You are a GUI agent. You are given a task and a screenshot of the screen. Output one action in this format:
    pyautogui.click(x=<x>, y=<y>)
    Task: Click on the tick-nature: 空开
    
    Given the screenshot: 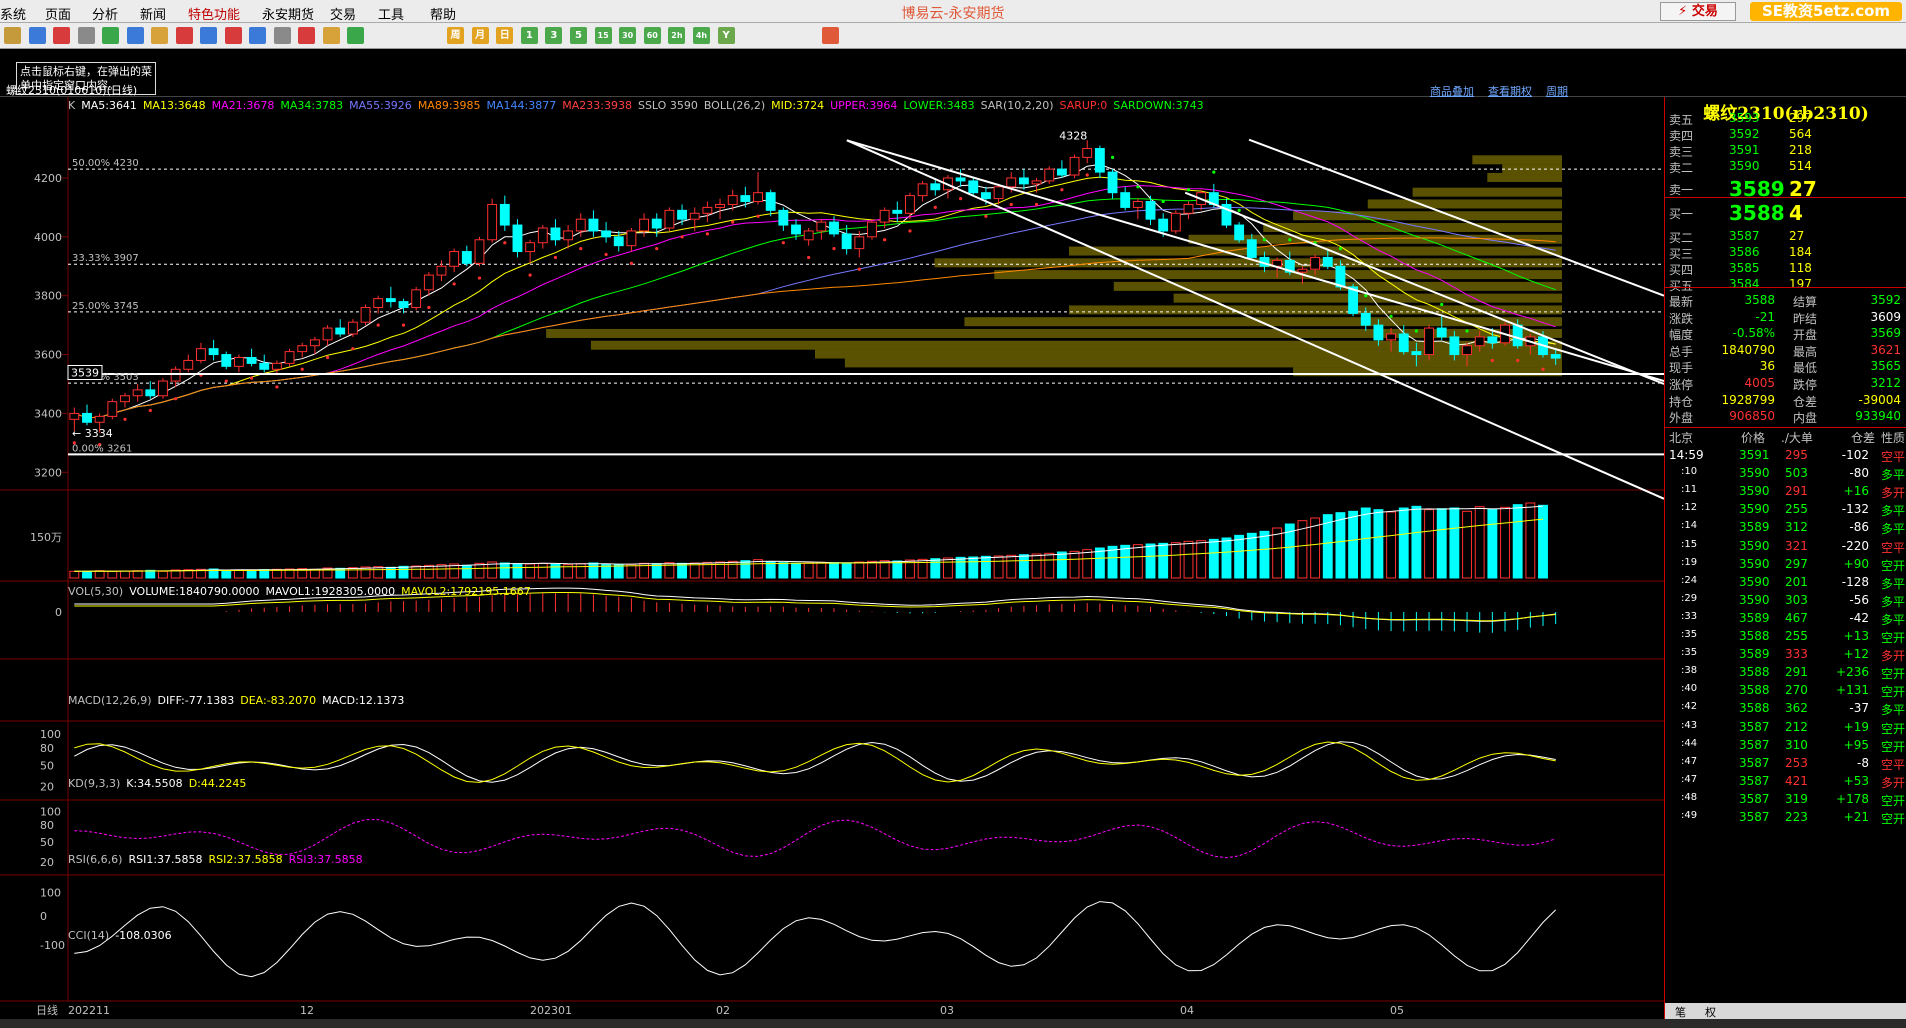 What is the action you would take?
    pyautogui.click(x=1892, y=819)
    